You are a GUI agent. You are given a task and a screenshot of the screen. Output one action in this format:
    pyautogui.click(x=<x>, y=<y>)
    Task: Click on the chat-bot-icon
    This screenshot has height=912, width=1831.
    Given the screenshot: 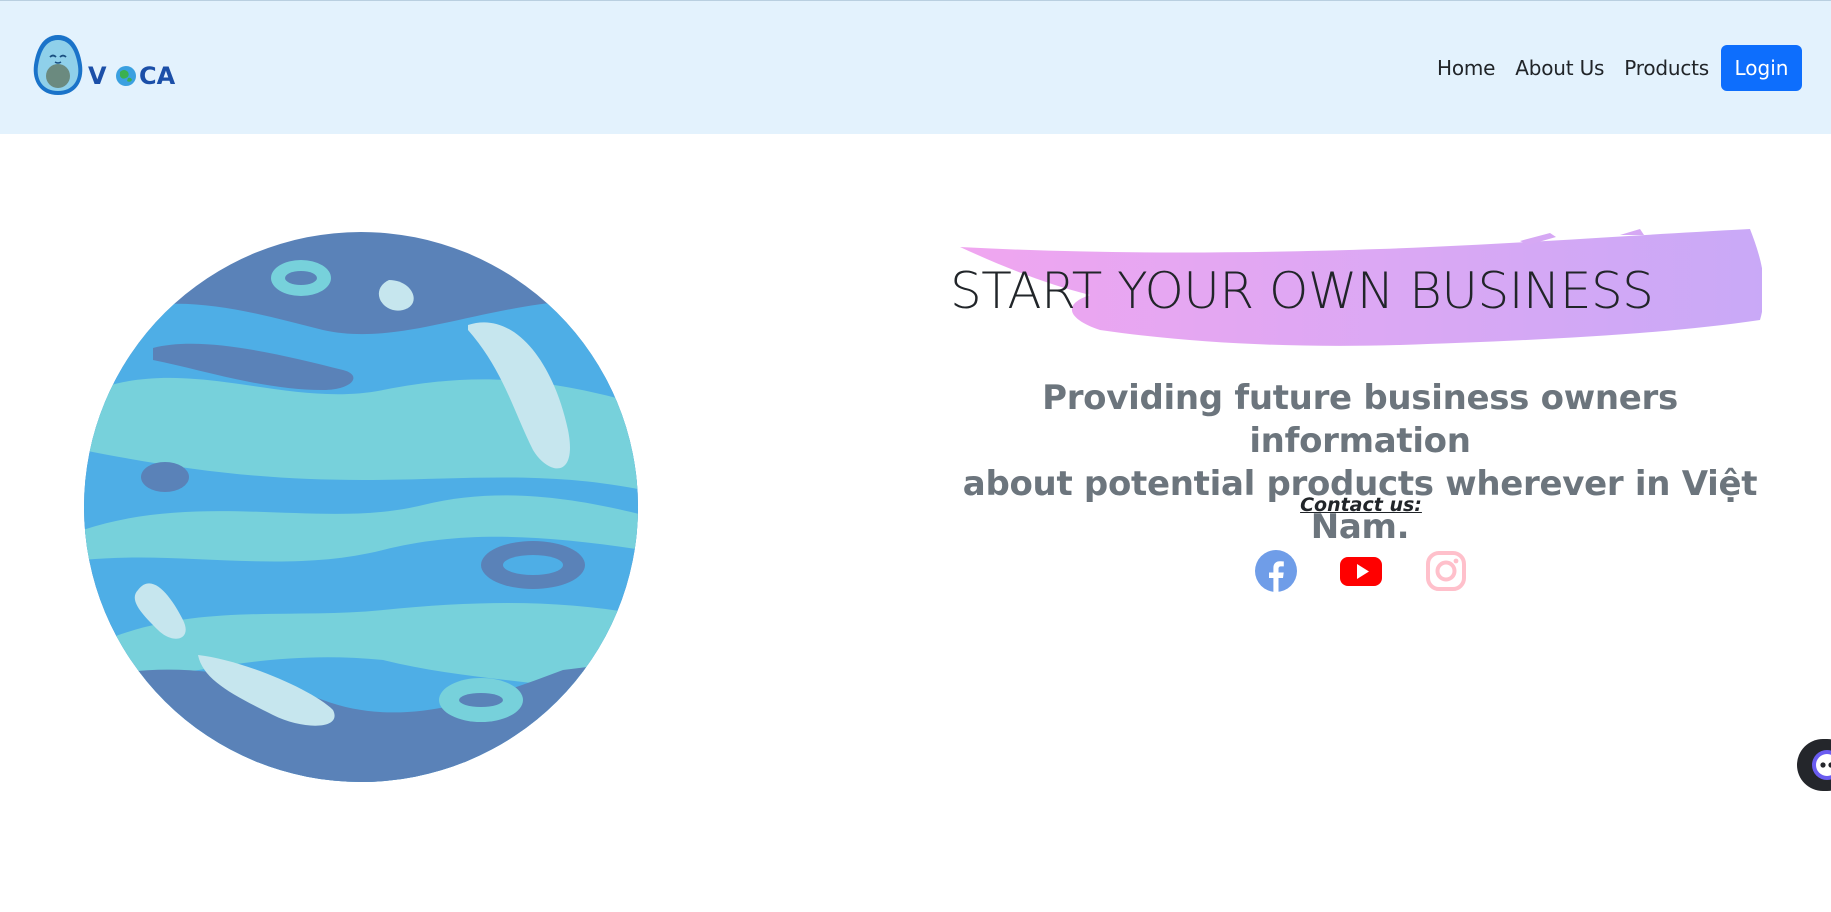 What is the action you would take?
    pyautogui.click(x=1821, y=765)
    